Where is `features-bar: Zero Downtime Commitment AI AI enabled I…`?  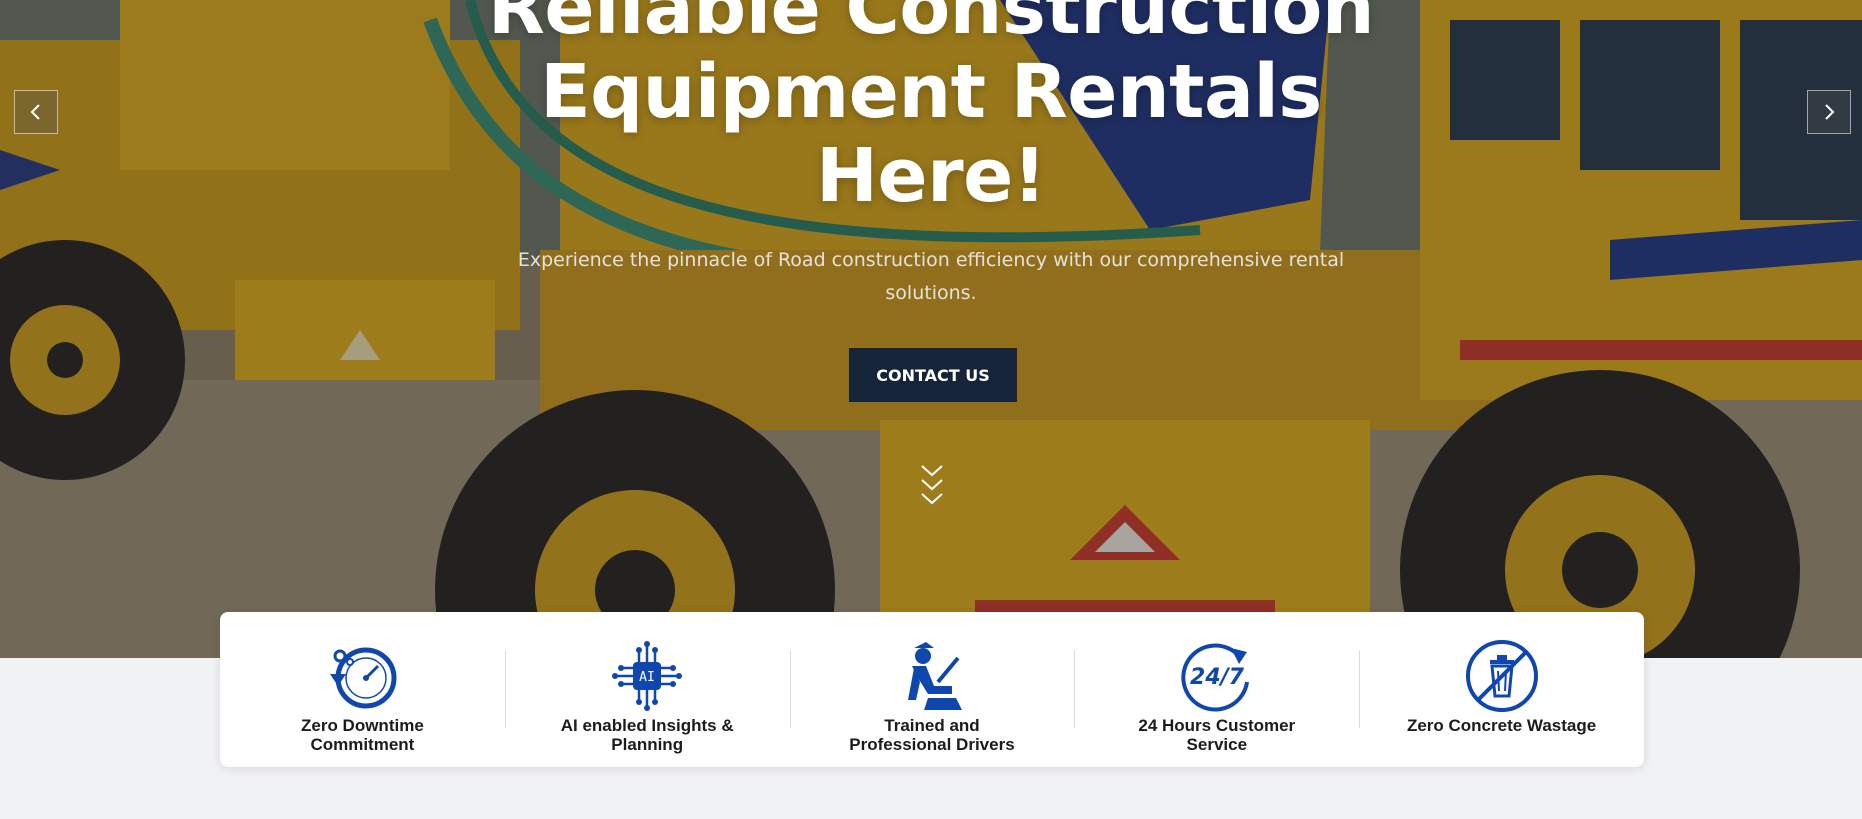
features-bar: Zero Downtime Commitment AI AI enabled I… is located at coordinates (932, 689).